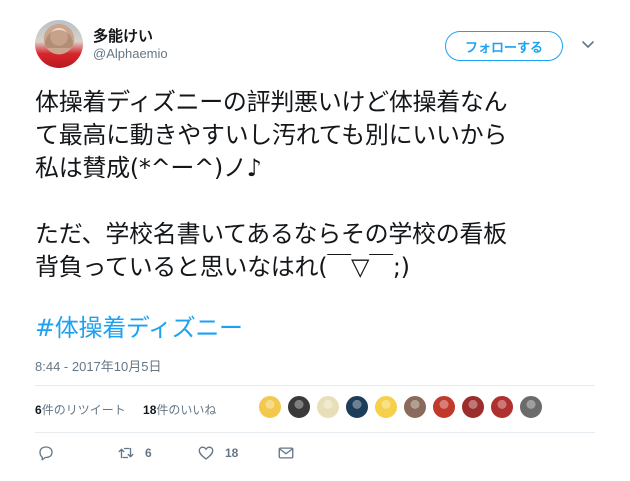 This screenshot has height=481, width=630. Describe the element at coordinates (320, 46) in the screenshot. I see `tweet-header: 多能けい @Alphaemio フォローする` at that location.